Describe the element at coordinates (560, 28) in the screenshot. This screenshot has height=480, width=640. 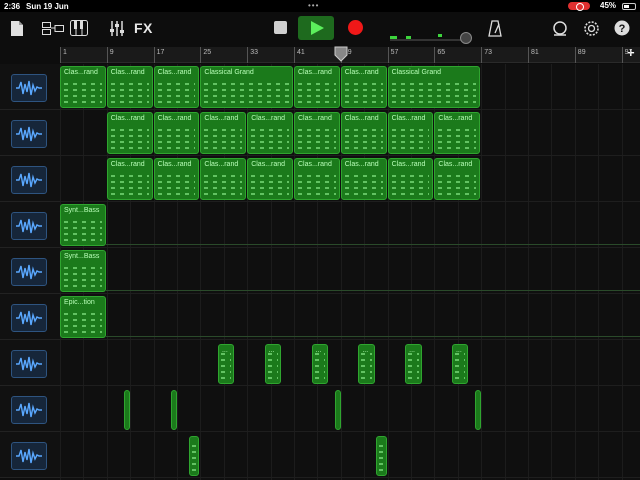
I see `loop-icon` at that location.